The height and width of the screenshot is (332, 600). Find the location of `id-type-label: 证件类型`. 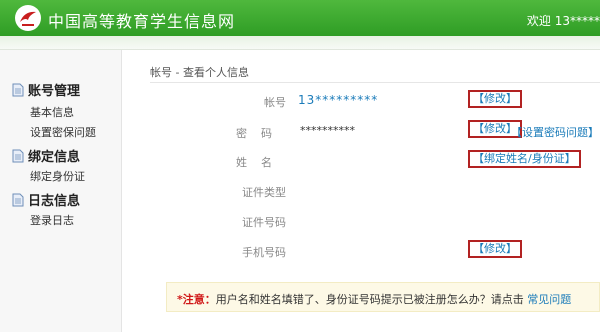

id-type-label: 证件类型 is located at coordinates (264, 192).